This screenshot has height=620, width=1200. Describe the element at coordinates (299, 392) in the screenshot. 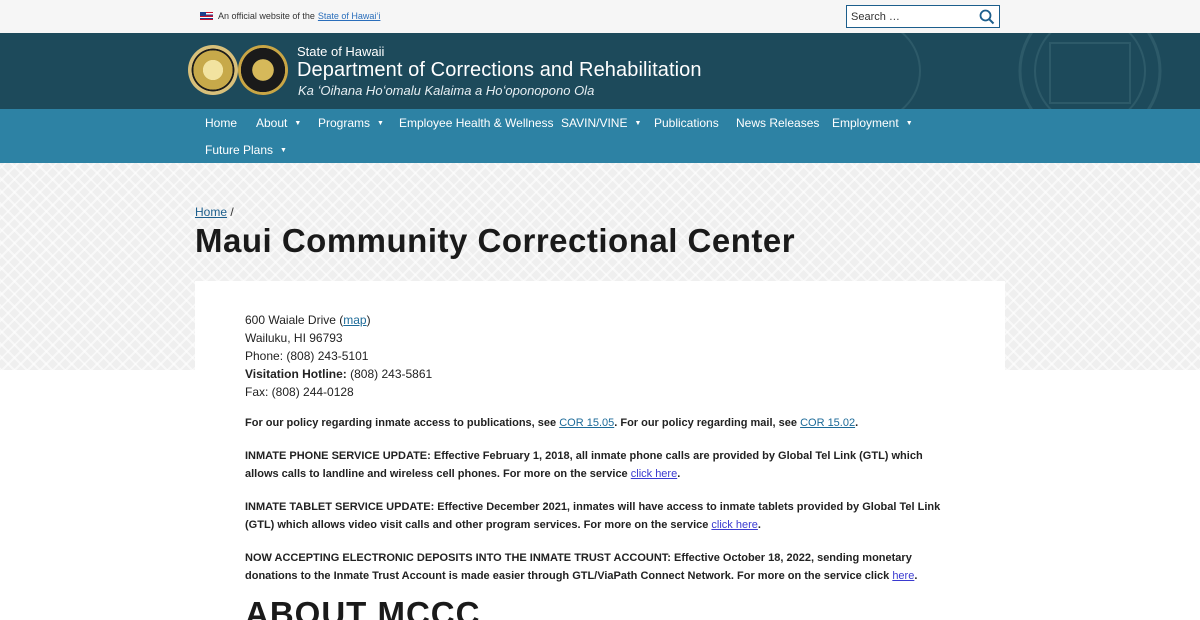

I see `fax-number: Fax: (808) 244-0128` at that location.